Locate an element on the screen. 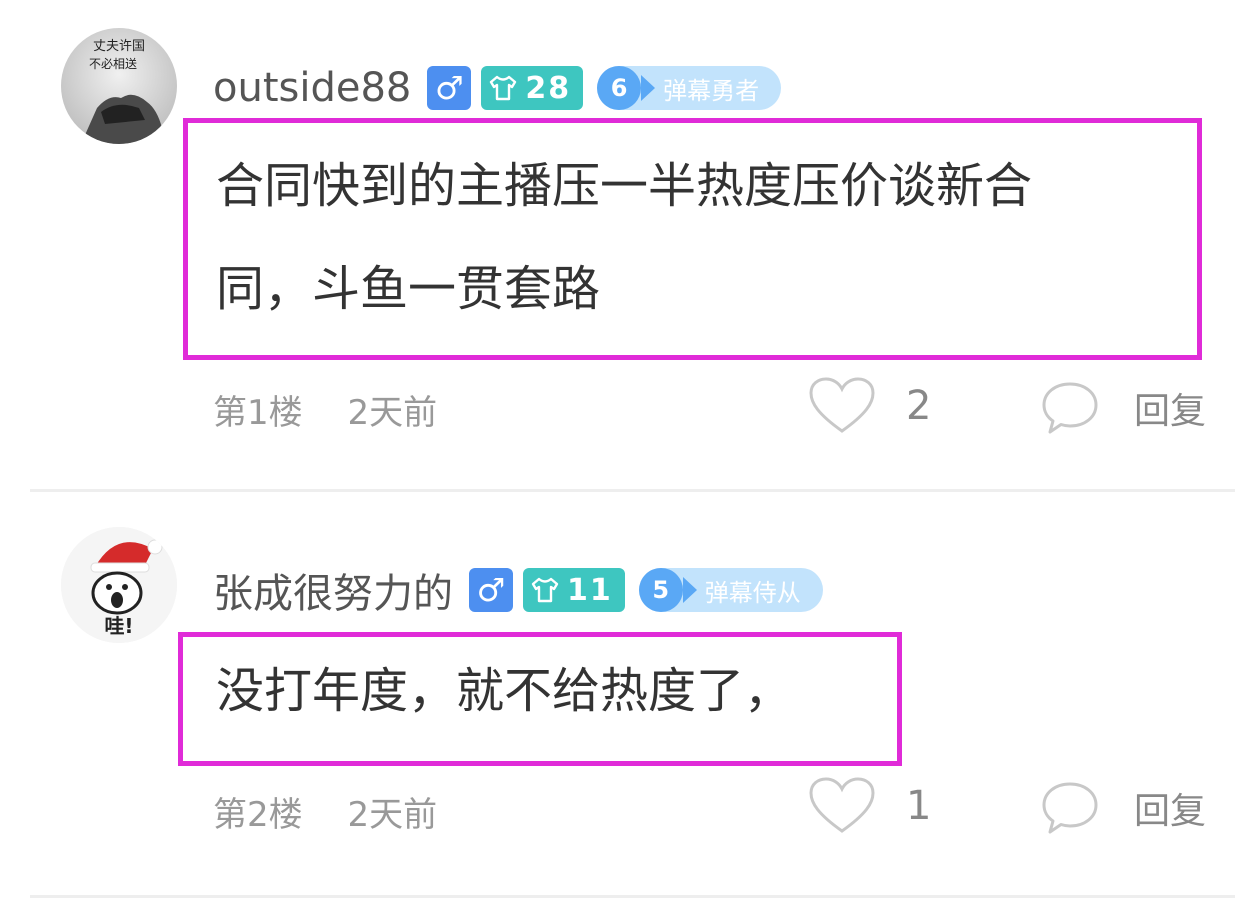 The image size is (1235, 898). fan-level-number: 28 is located at coordinates (548, 88).